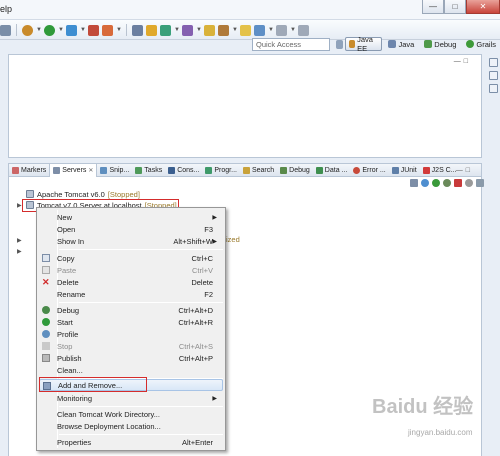  Describe the element at coordinates (493, 62) in the screenshot. I see `restore-icon` at that location.